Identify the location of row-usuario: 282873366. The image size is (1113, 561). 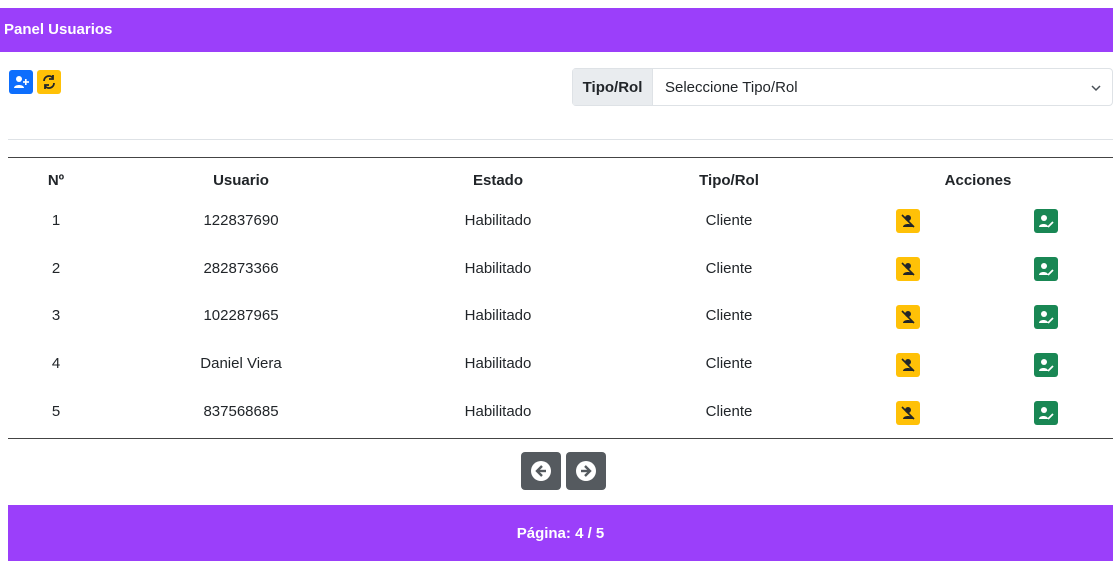
(241, 268).